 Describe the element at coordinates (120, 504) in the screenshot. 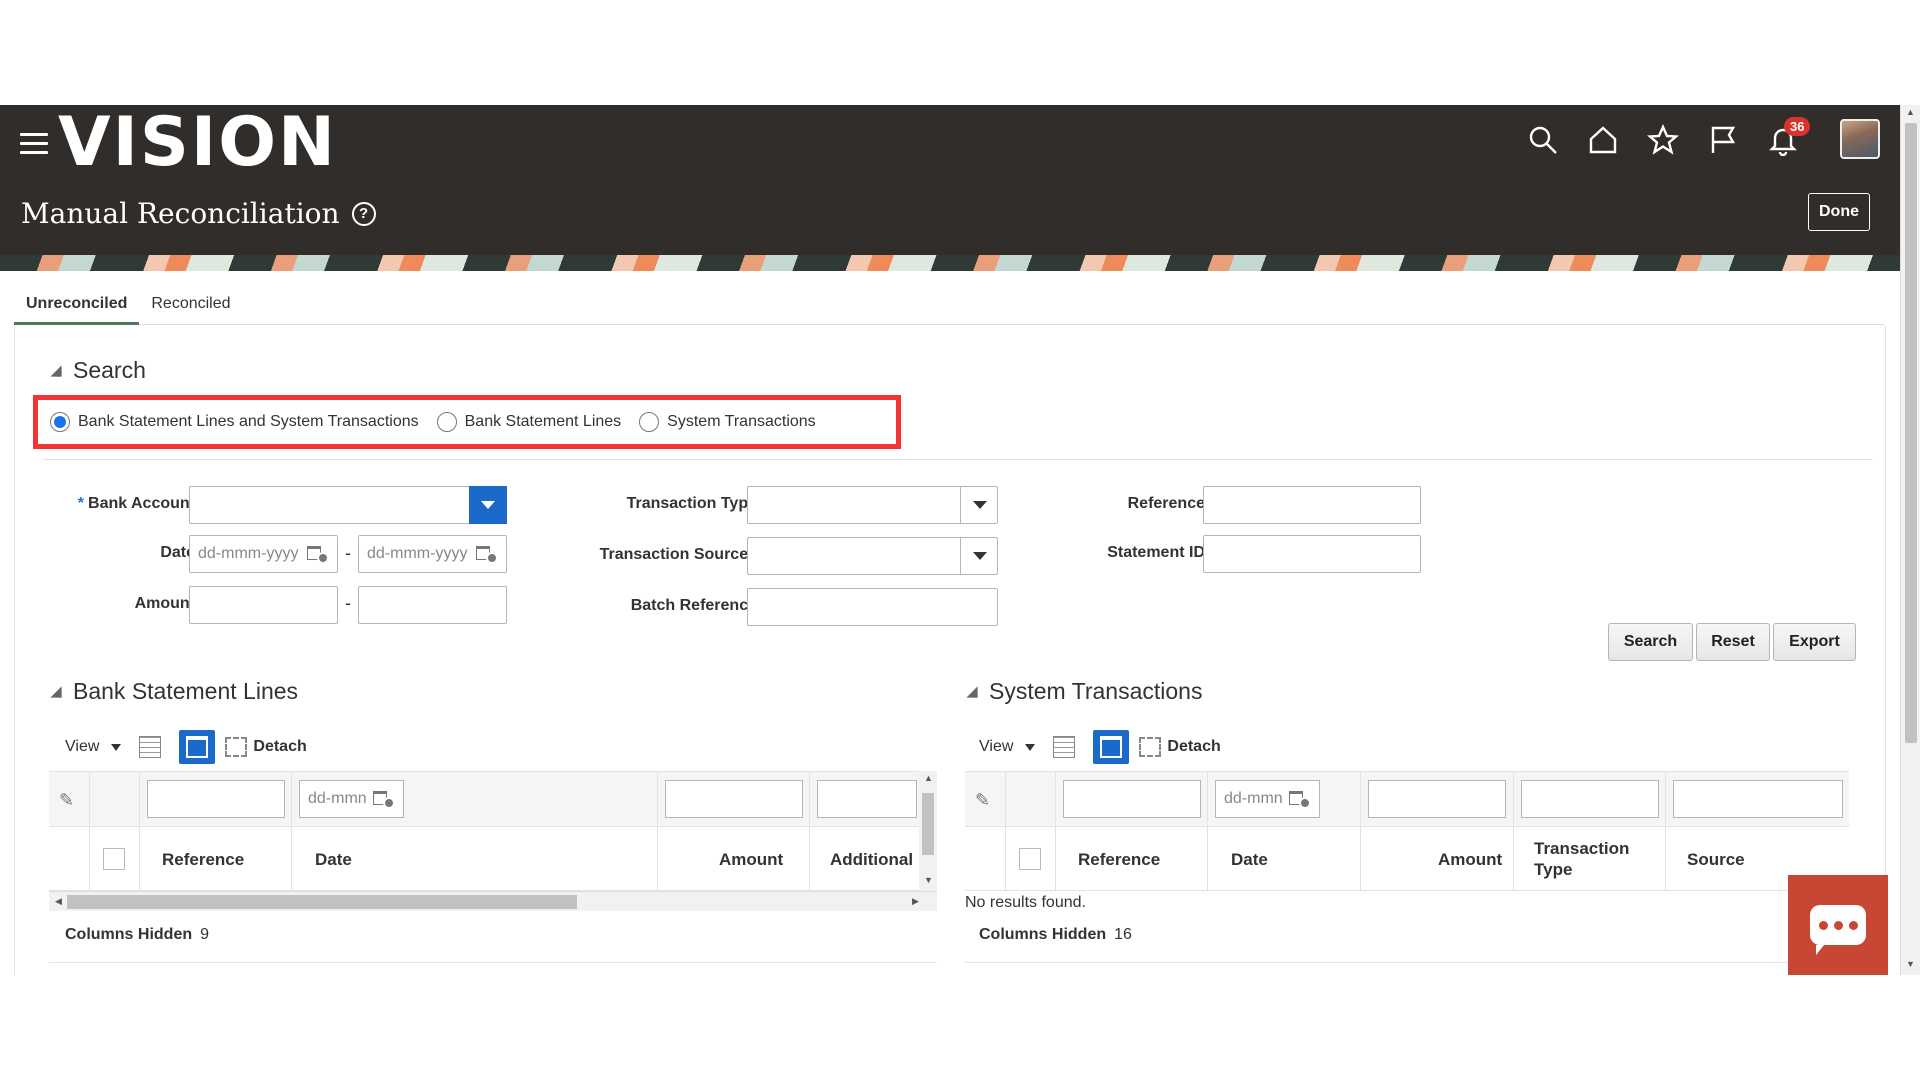

I see `bank-account-label: * Bank Account` at that location.